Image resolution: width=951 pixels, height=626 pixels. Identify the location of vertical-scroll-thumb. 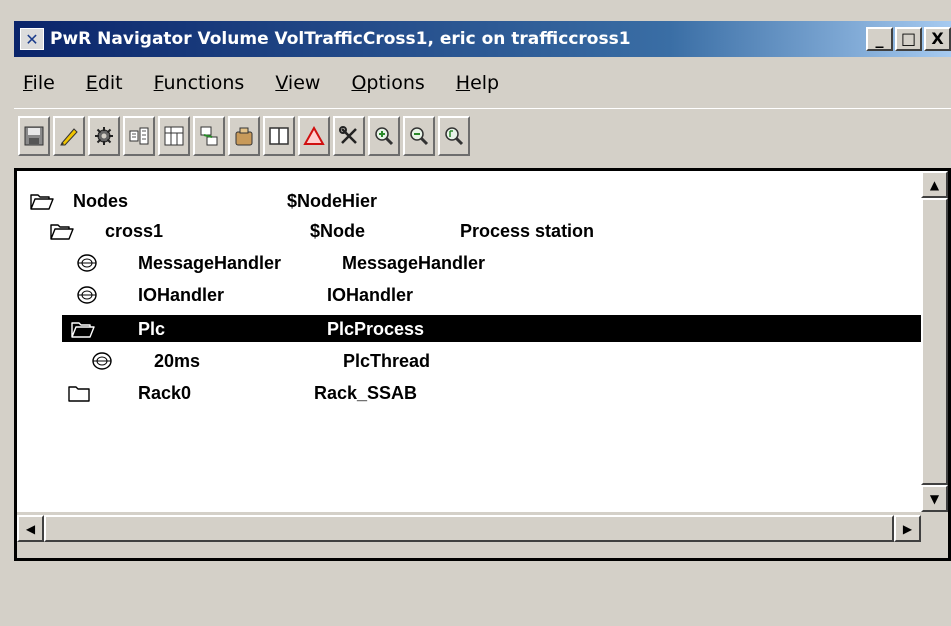
(934, 341).